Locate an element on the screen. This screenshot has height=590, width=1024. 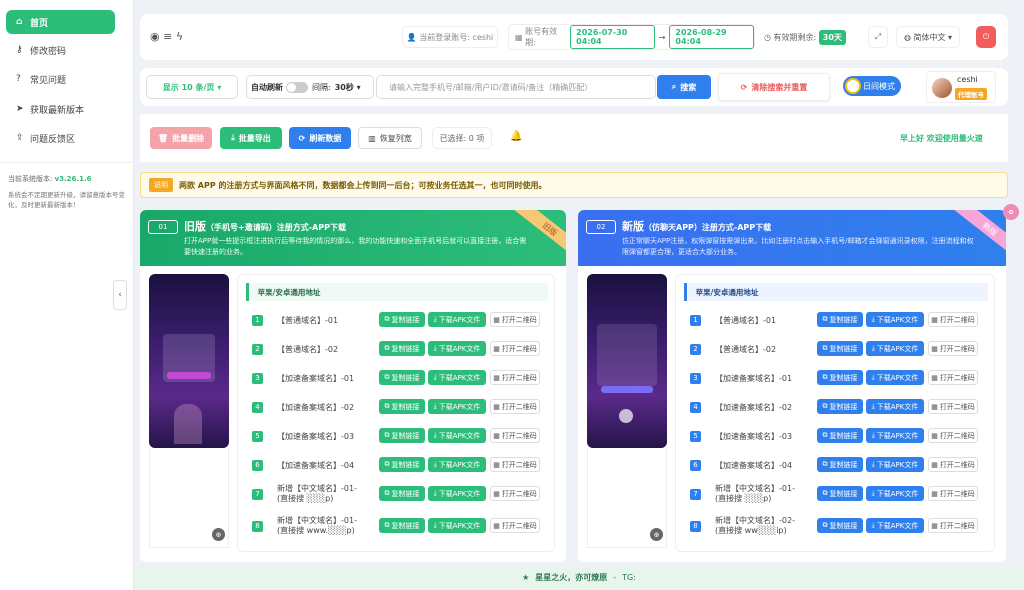
row-name: 【加速备案域名】-02 is located at coordinates (754, 407).